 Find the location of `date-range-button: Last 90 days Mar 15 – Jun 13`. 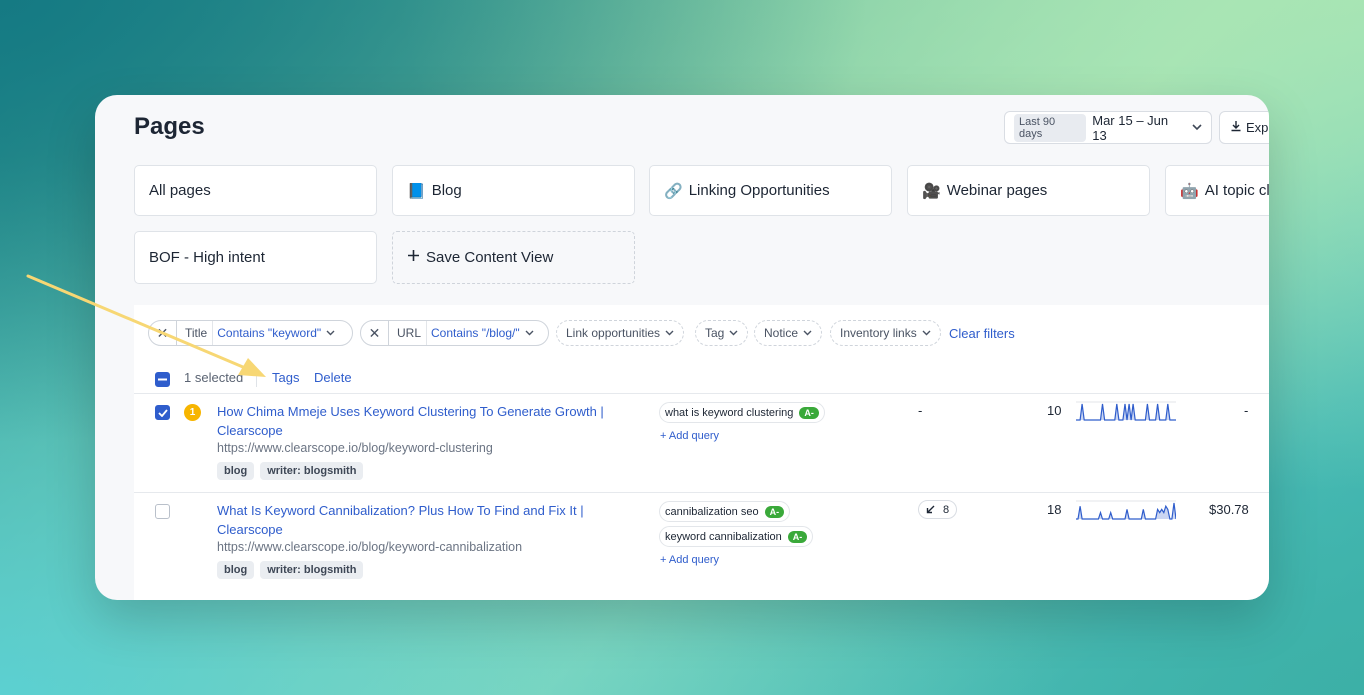

date-range-button: Last 90 days Mar 15 – Jun 13 is located at coordinates (1108, 127).